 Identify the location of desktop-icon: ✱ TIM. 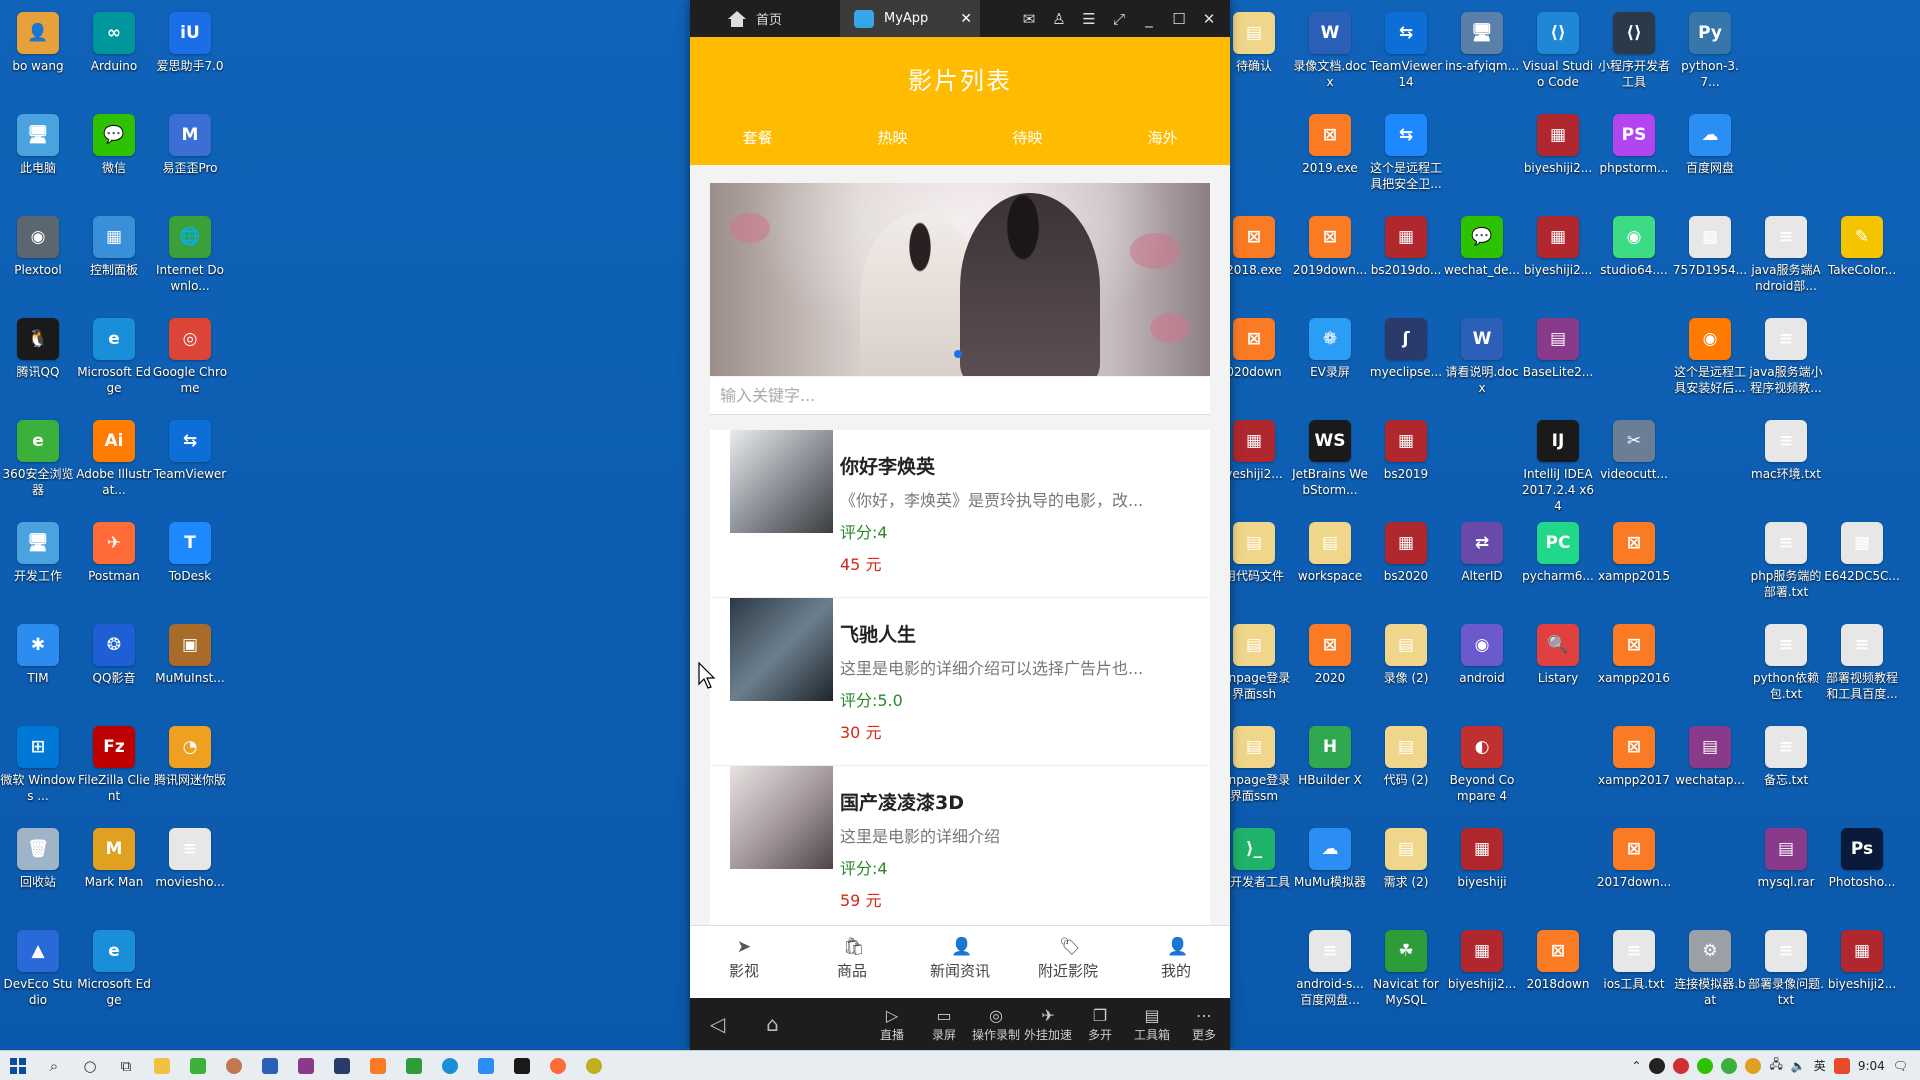
(38, 652).